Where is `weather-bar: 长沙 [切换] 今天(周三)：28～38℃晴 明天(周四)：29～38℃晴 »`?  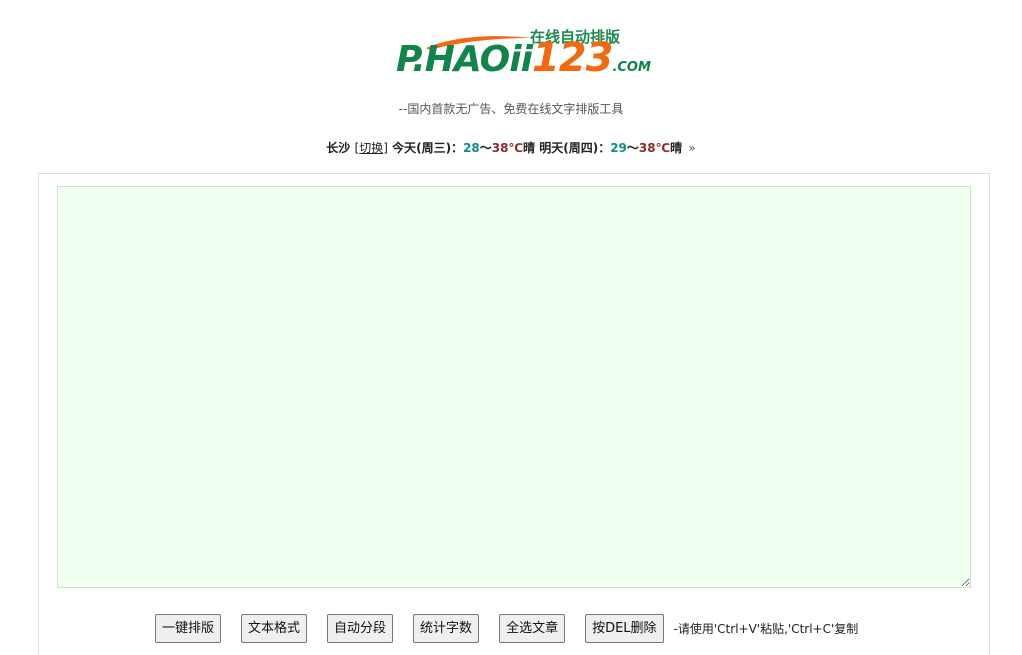
weather-bar: 长沙 [切换] 今天(周三)：28～38℃晴 明天(周四)：29～38℃晴 » is located at coordinates (511, 147).